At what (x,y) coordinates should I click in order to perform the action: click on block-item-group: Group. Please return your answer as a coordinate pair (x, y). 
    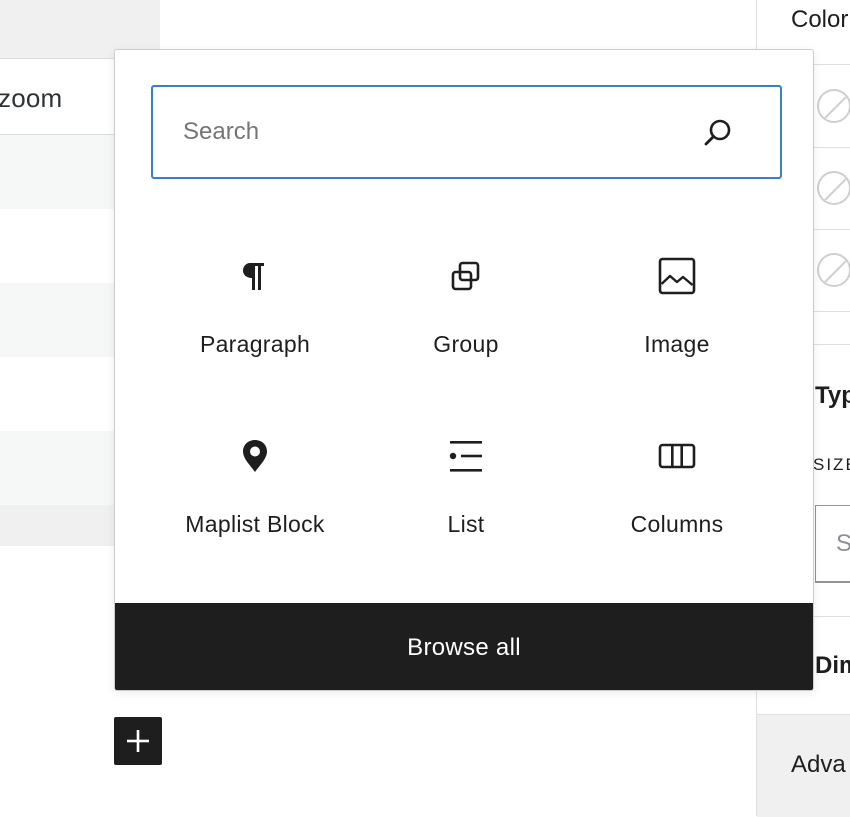
    Looking at the image, I should click on (466, 305).